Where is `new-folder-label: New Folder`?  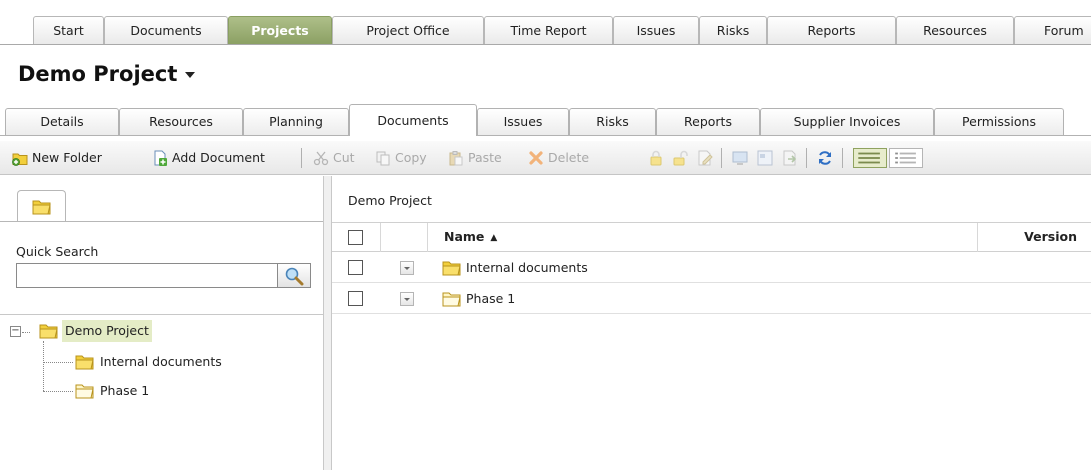
new-folder-label: New Folder is located at coordinates (67, 157).